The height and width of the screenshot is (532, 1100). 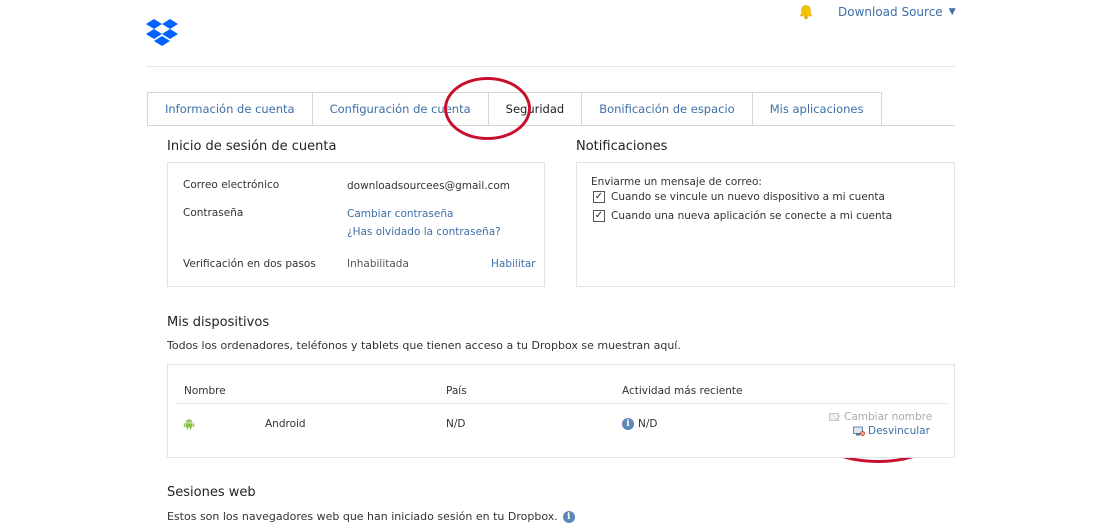 I want to click on tab-label: Configuración de cuenta, so click(x=400, y=109).